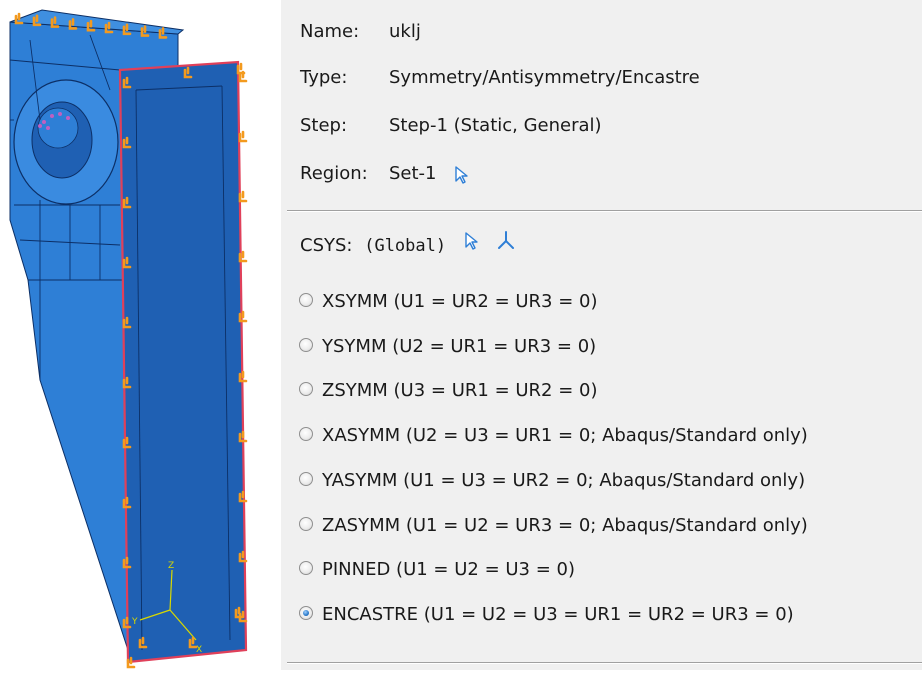 The height and width of the screenshot is (674, 922). I want to click on radio-option-xsymm: XSYMM (U1 = UR2 = UR3 = 0), so click(448, 302).